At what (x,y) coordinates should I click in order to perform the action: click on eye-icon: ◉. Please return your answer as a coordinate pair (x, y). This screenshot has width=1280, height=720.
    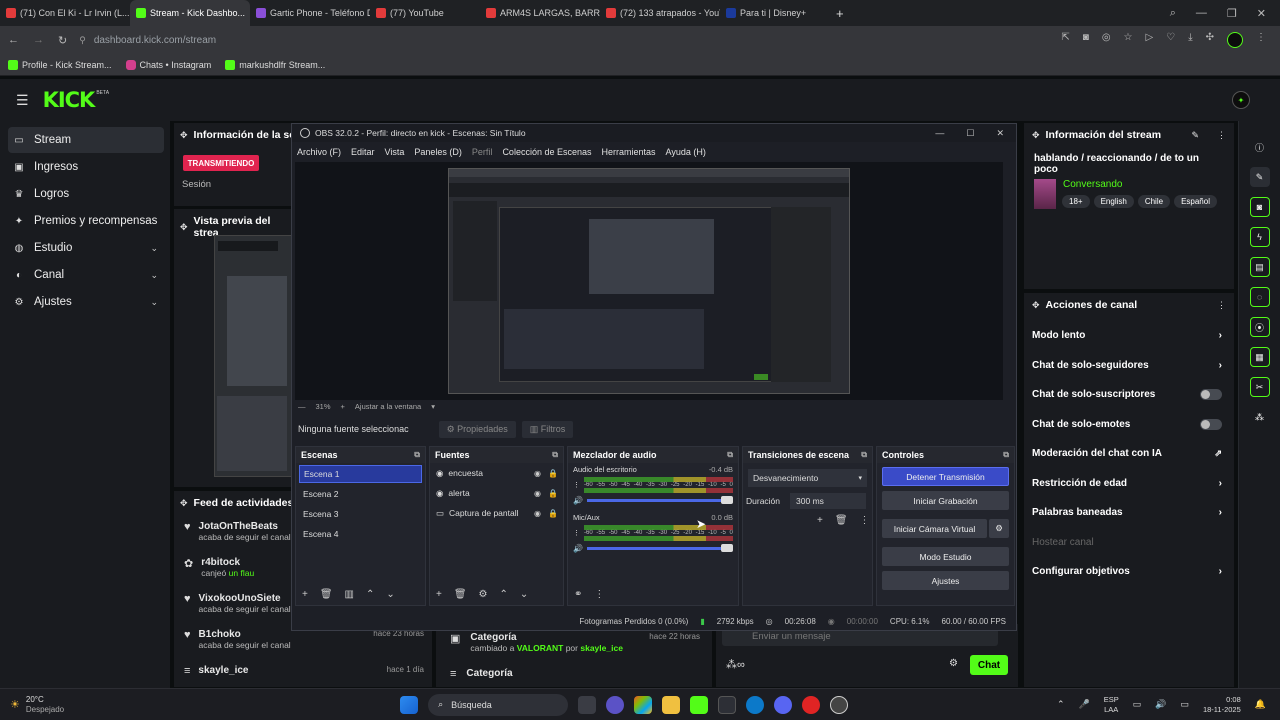
    Looking at the image, I should click on (537, 513).